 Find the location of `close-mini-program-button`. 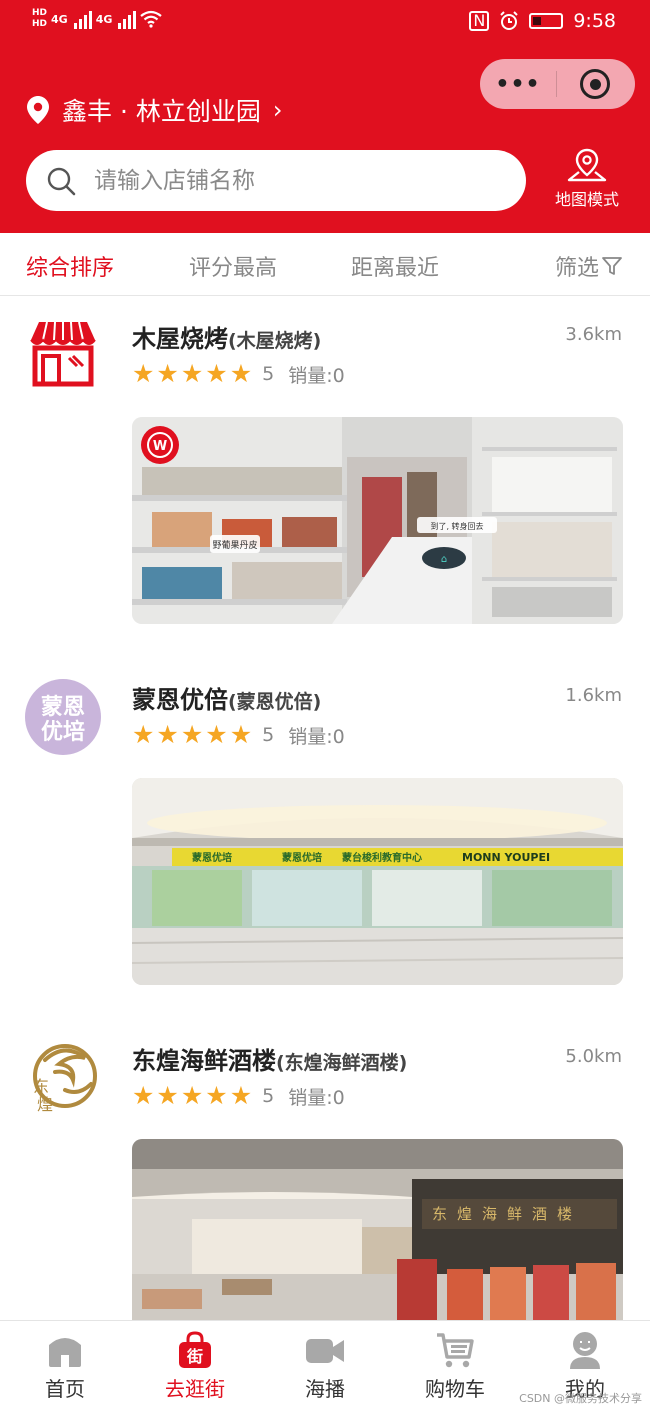

close-mini-program-button is located at coordinates (595, 84).